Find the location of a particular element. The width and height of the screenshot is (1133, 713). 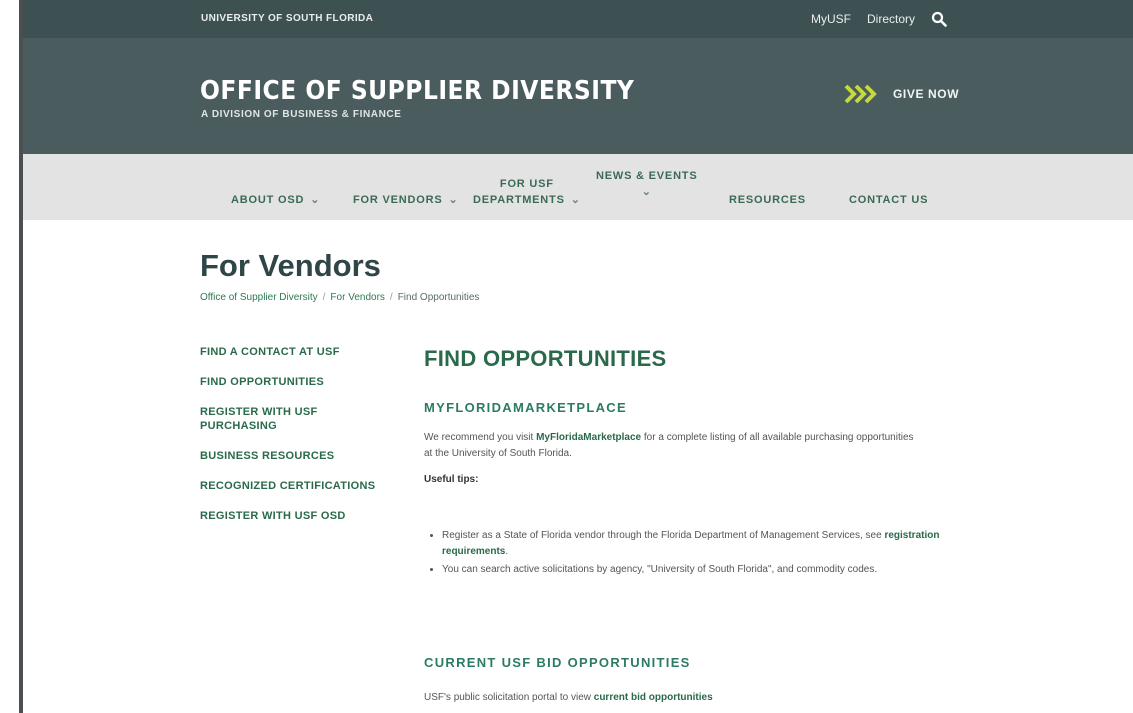

section-title-marketplace: MyFloridaMarketPlace is located at coordinates (525, 407).